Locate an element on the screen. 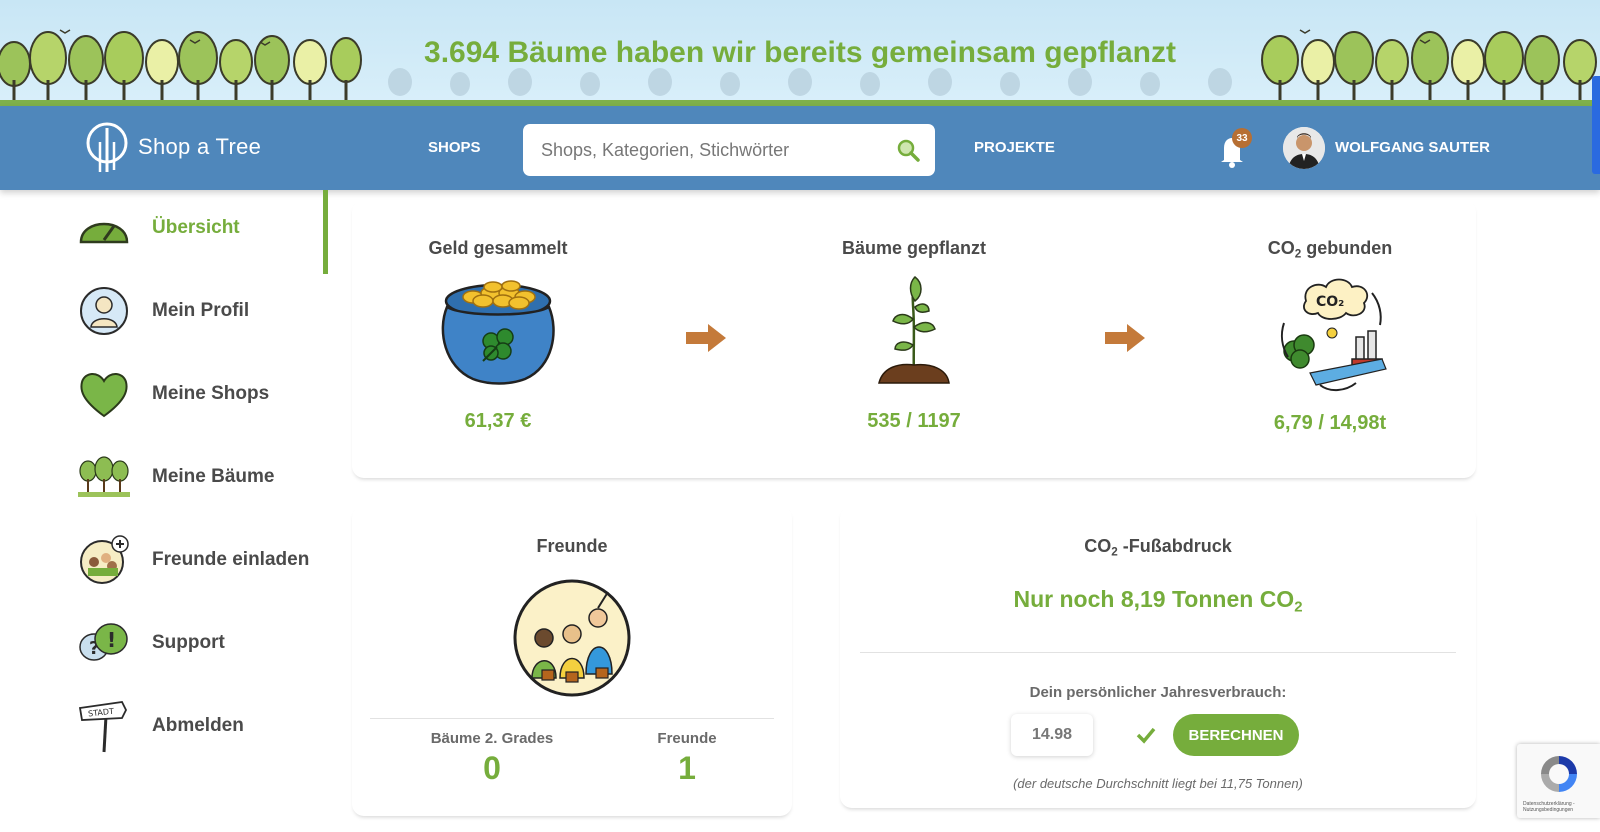  check-icon is located at coordinates (1146, 735).